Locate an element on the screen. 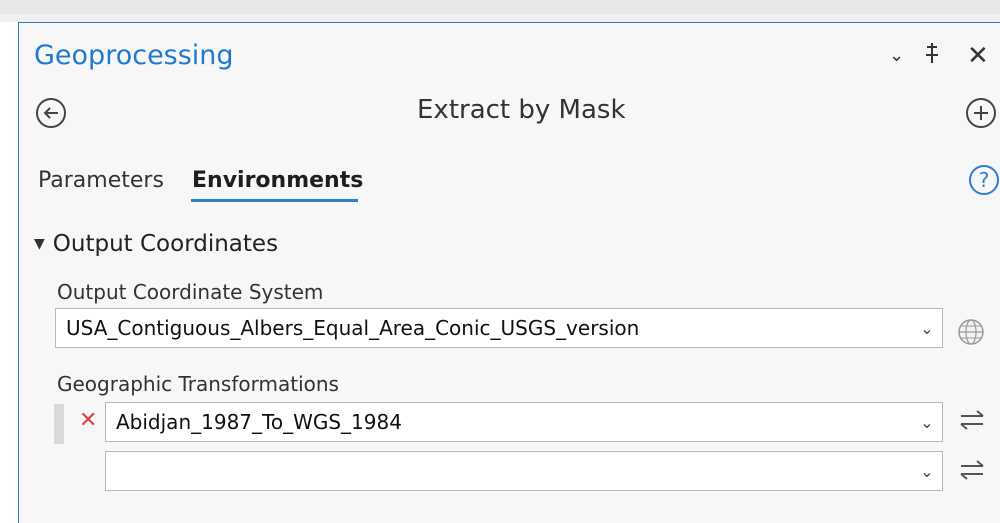 This screenshot has width=1000, height=523. geographic-transformation-value: Abidjan_1987_To_WGS_1984 is located at coordinates (259, 422).